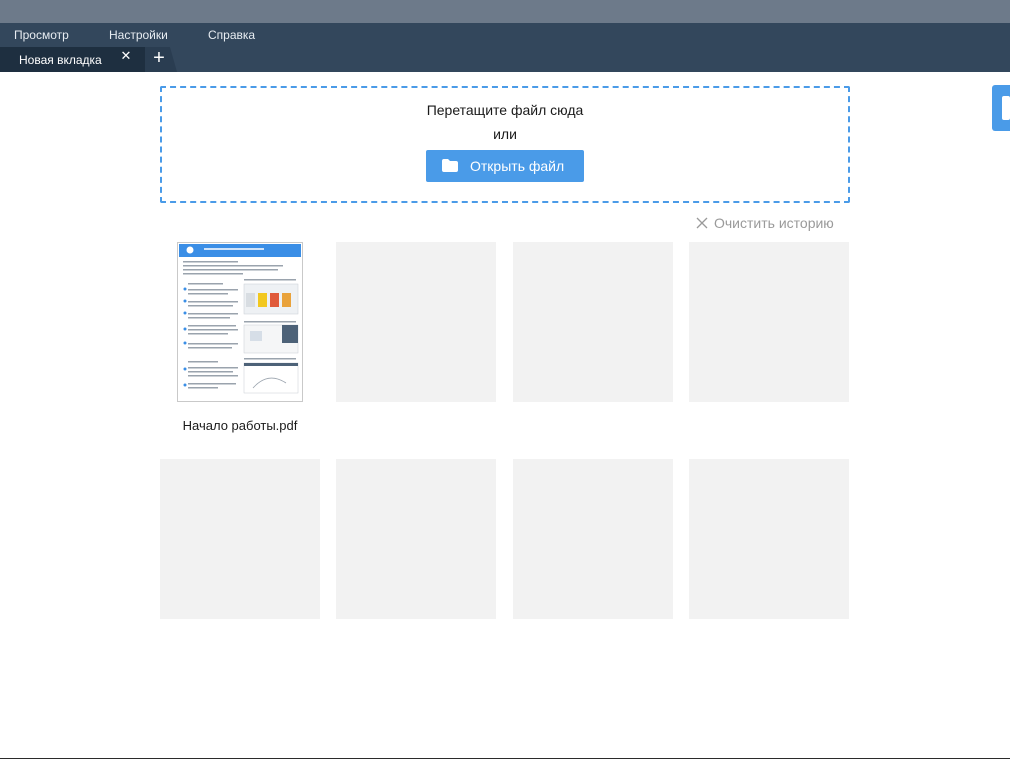 The image size is (1010, 762). I want to click on close-icon: ✕, so click(126, 56).